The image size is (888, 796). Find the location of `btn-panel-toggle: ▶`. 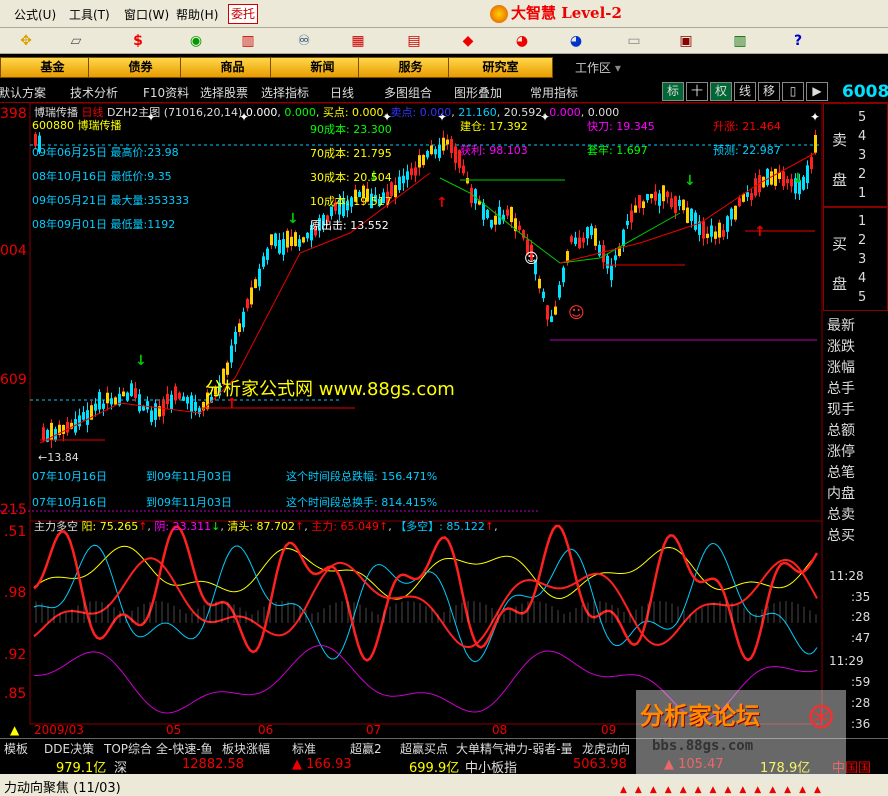

btn-panel-toggle: ▶ is located at coordinates (817, 91).